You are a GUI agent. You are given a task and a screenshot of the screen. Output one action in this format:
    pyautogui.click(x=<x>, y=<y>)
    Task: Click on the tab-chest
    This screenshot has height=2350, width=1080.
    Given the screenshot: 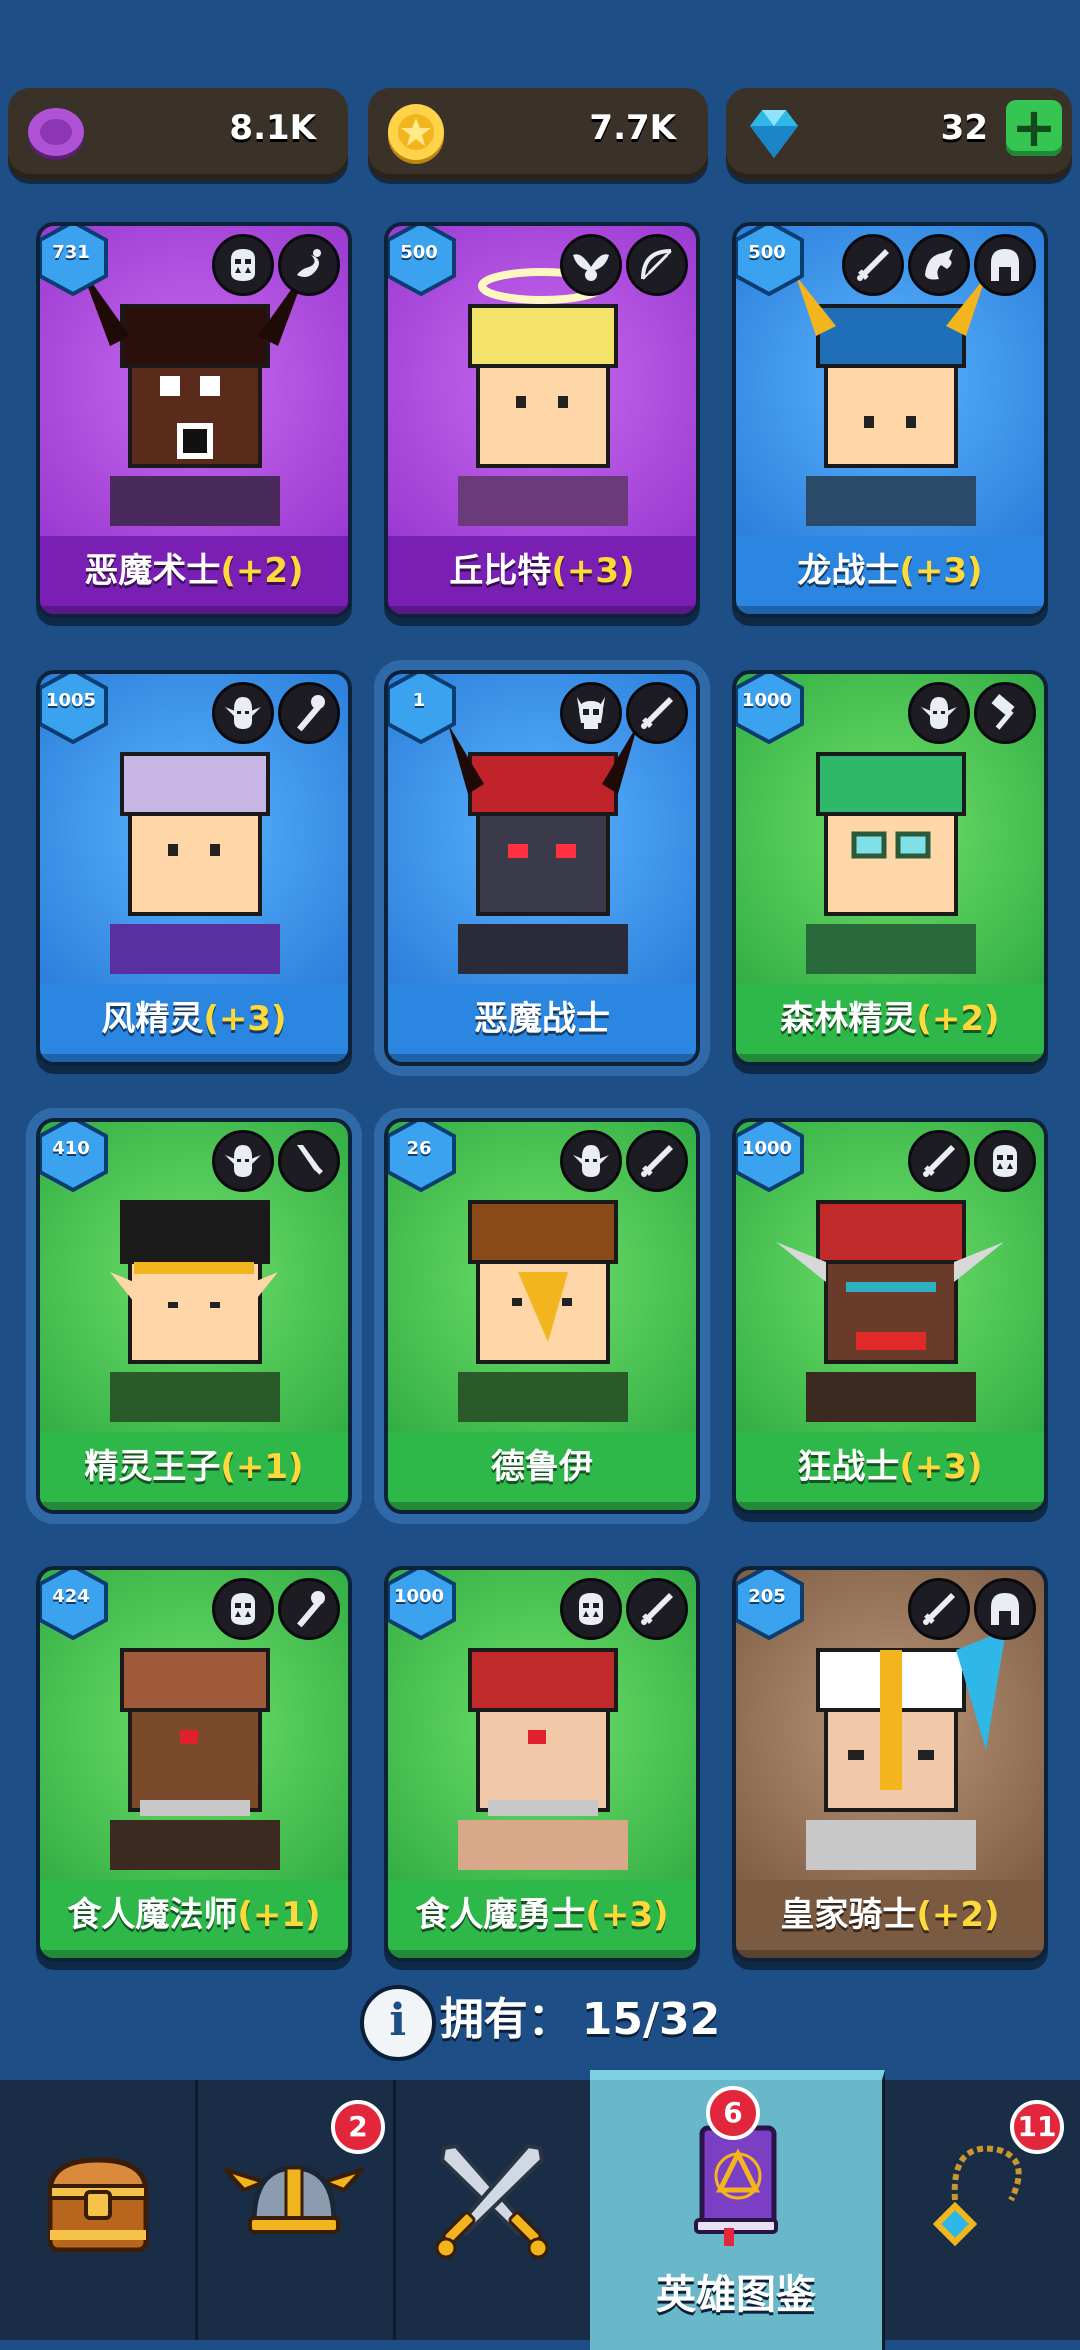 What is the action you would take?
    pyautogui.click(x=99, y=2210)
    